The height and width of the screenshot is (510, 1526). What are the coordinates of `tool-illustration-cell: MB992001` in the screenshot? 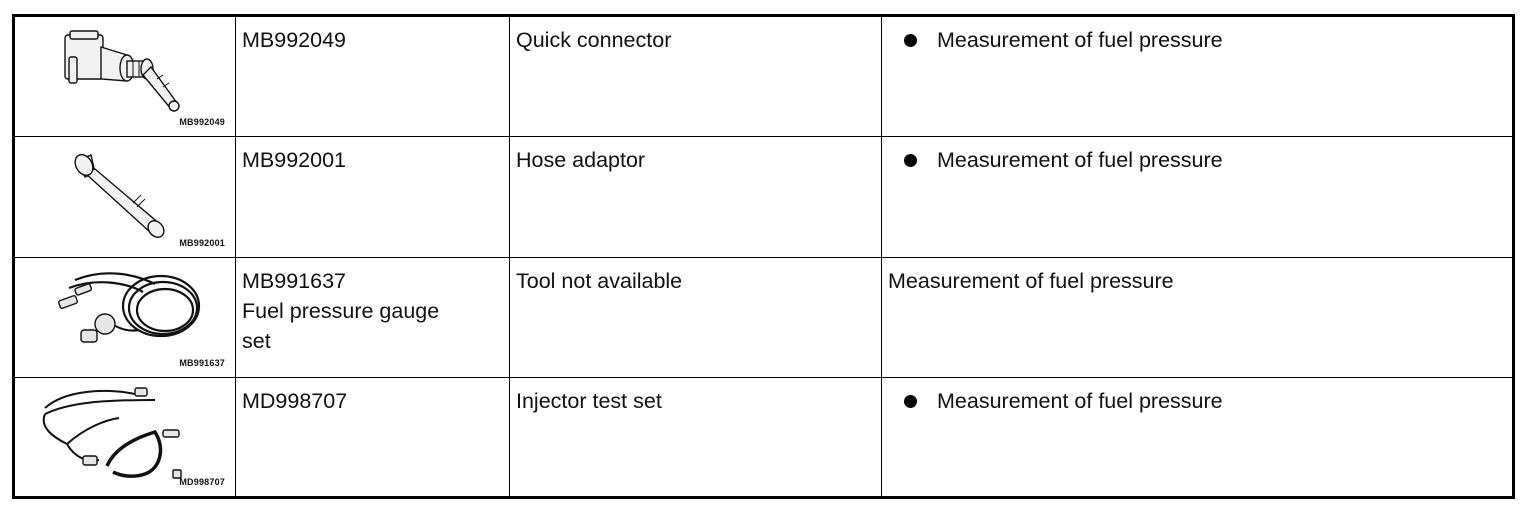 It's located at (124, 197).